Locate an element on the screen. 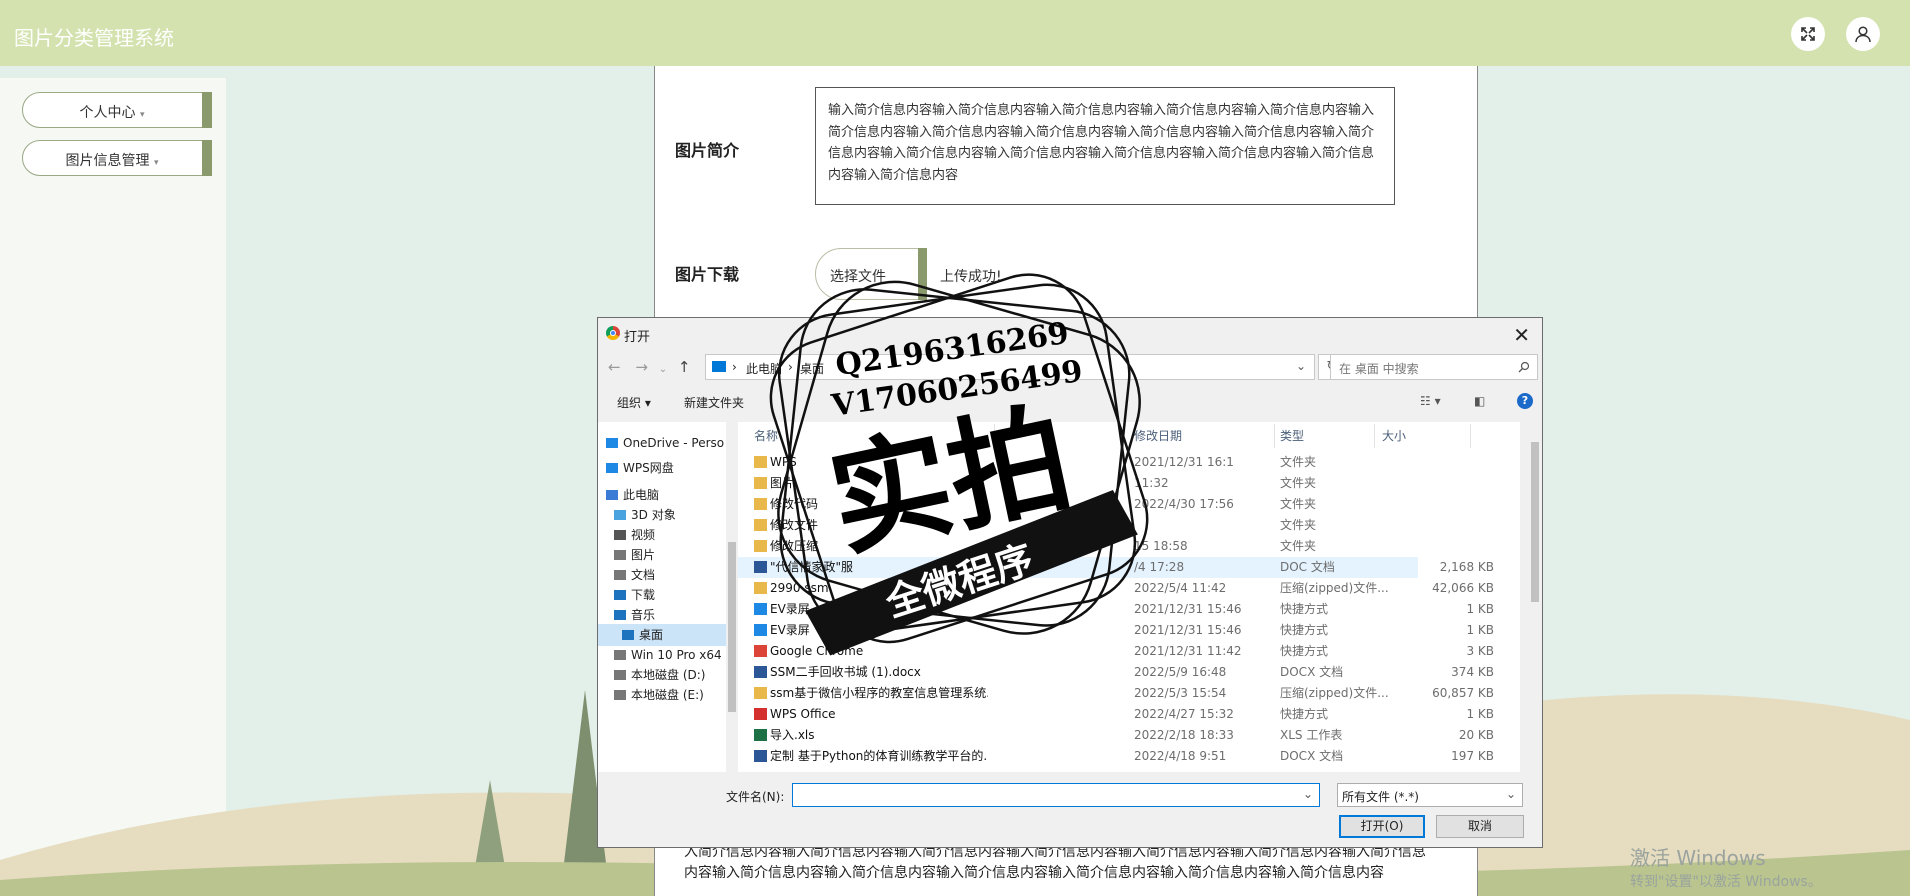 The height and width of the screenshot is (896, 1910). nav-scrollbar is located at coordinates (732, 597).